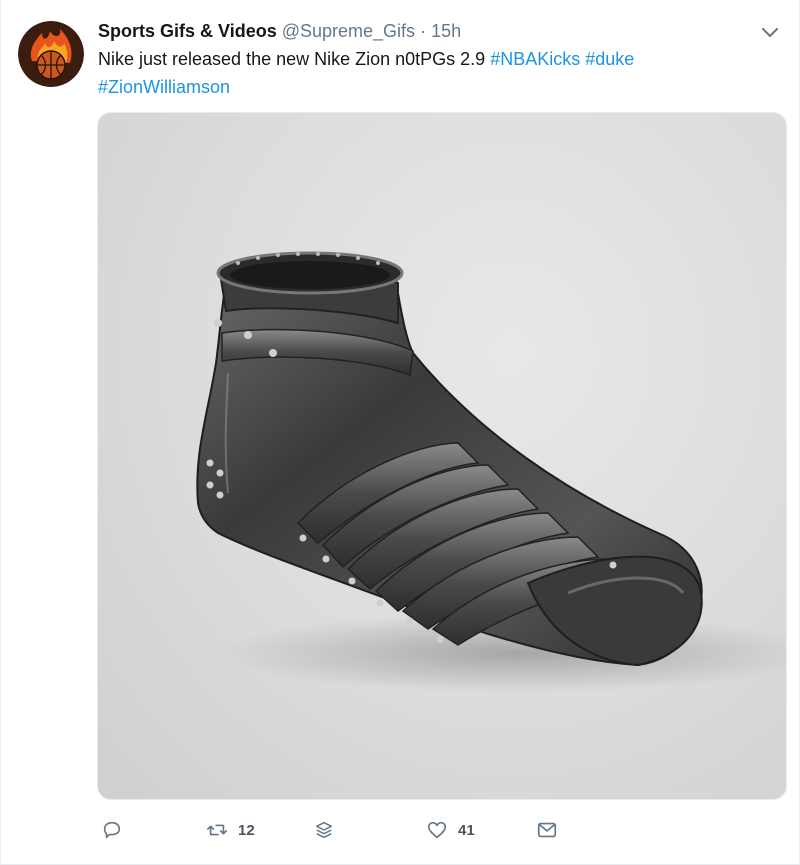 Image resolution: width=800 pixels, height=865 pixels. What do you see at coordinates (246, 830) in the screenshot?
I see `retweet-count: 12` at bounding box center [246, 830].